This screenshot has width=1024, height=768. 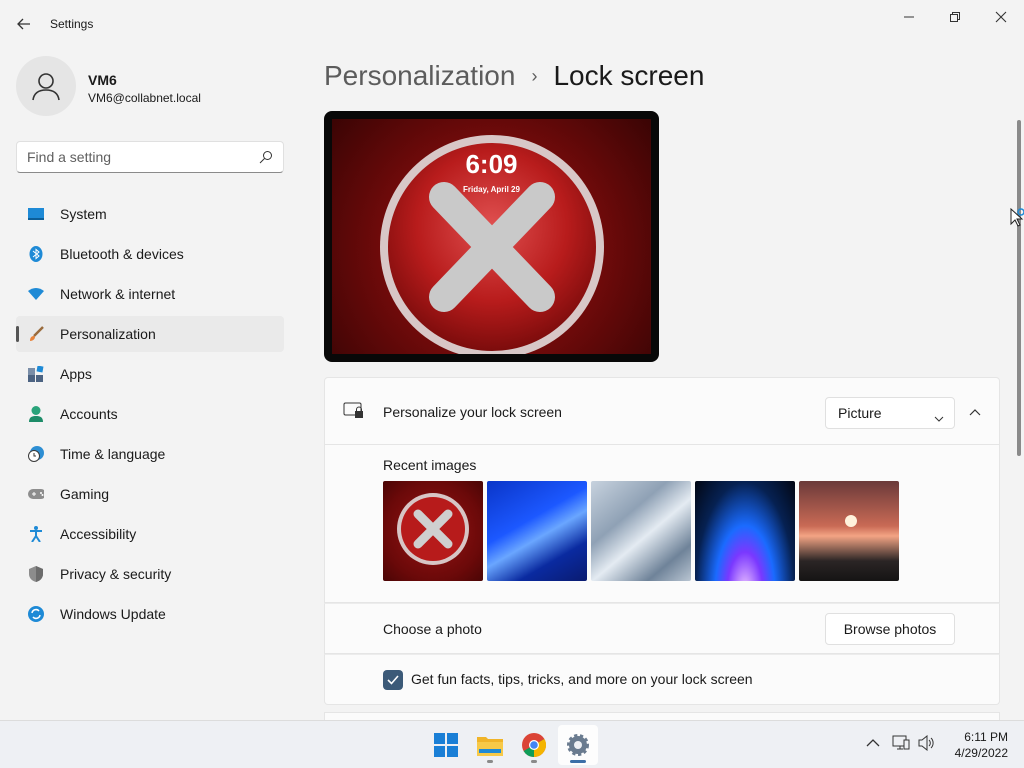 I want to click on taskbar: 6:11 PM 4/29/2022, so click(x=512, y=744).